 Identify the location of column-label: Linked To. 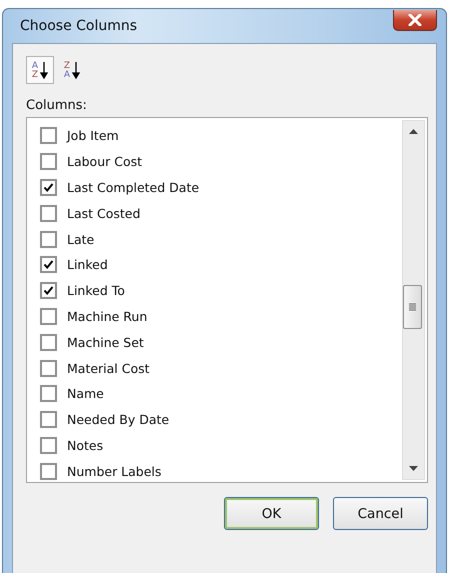
(96, 290).